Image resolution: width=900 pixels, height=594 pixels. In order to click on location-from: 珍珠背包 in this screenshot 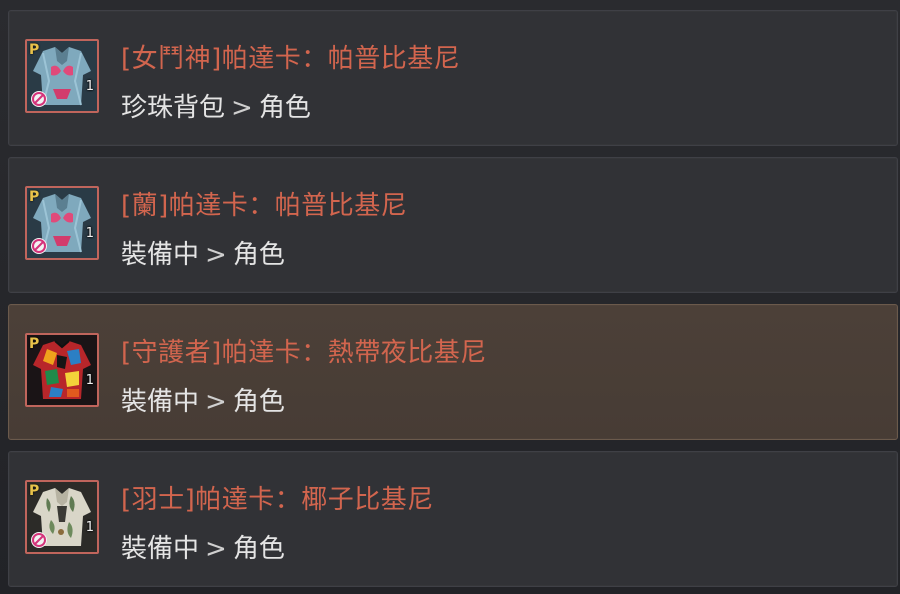, I will do `click(173, 108)`.